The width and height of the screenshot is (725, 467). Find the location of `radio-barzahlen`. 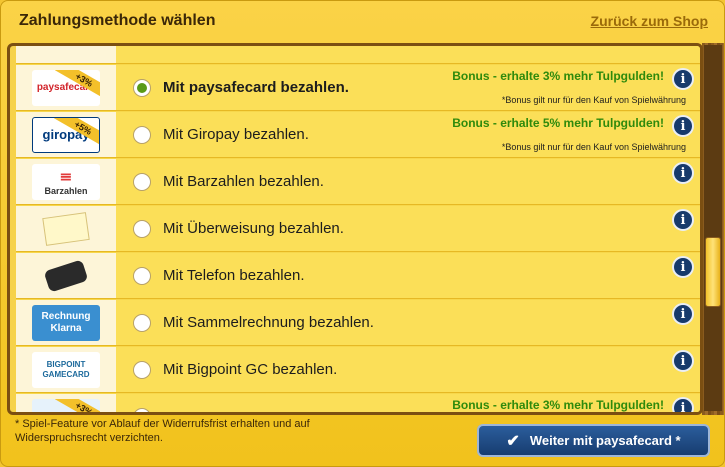

radio-barzahlen is located at coordinates (142, 182).